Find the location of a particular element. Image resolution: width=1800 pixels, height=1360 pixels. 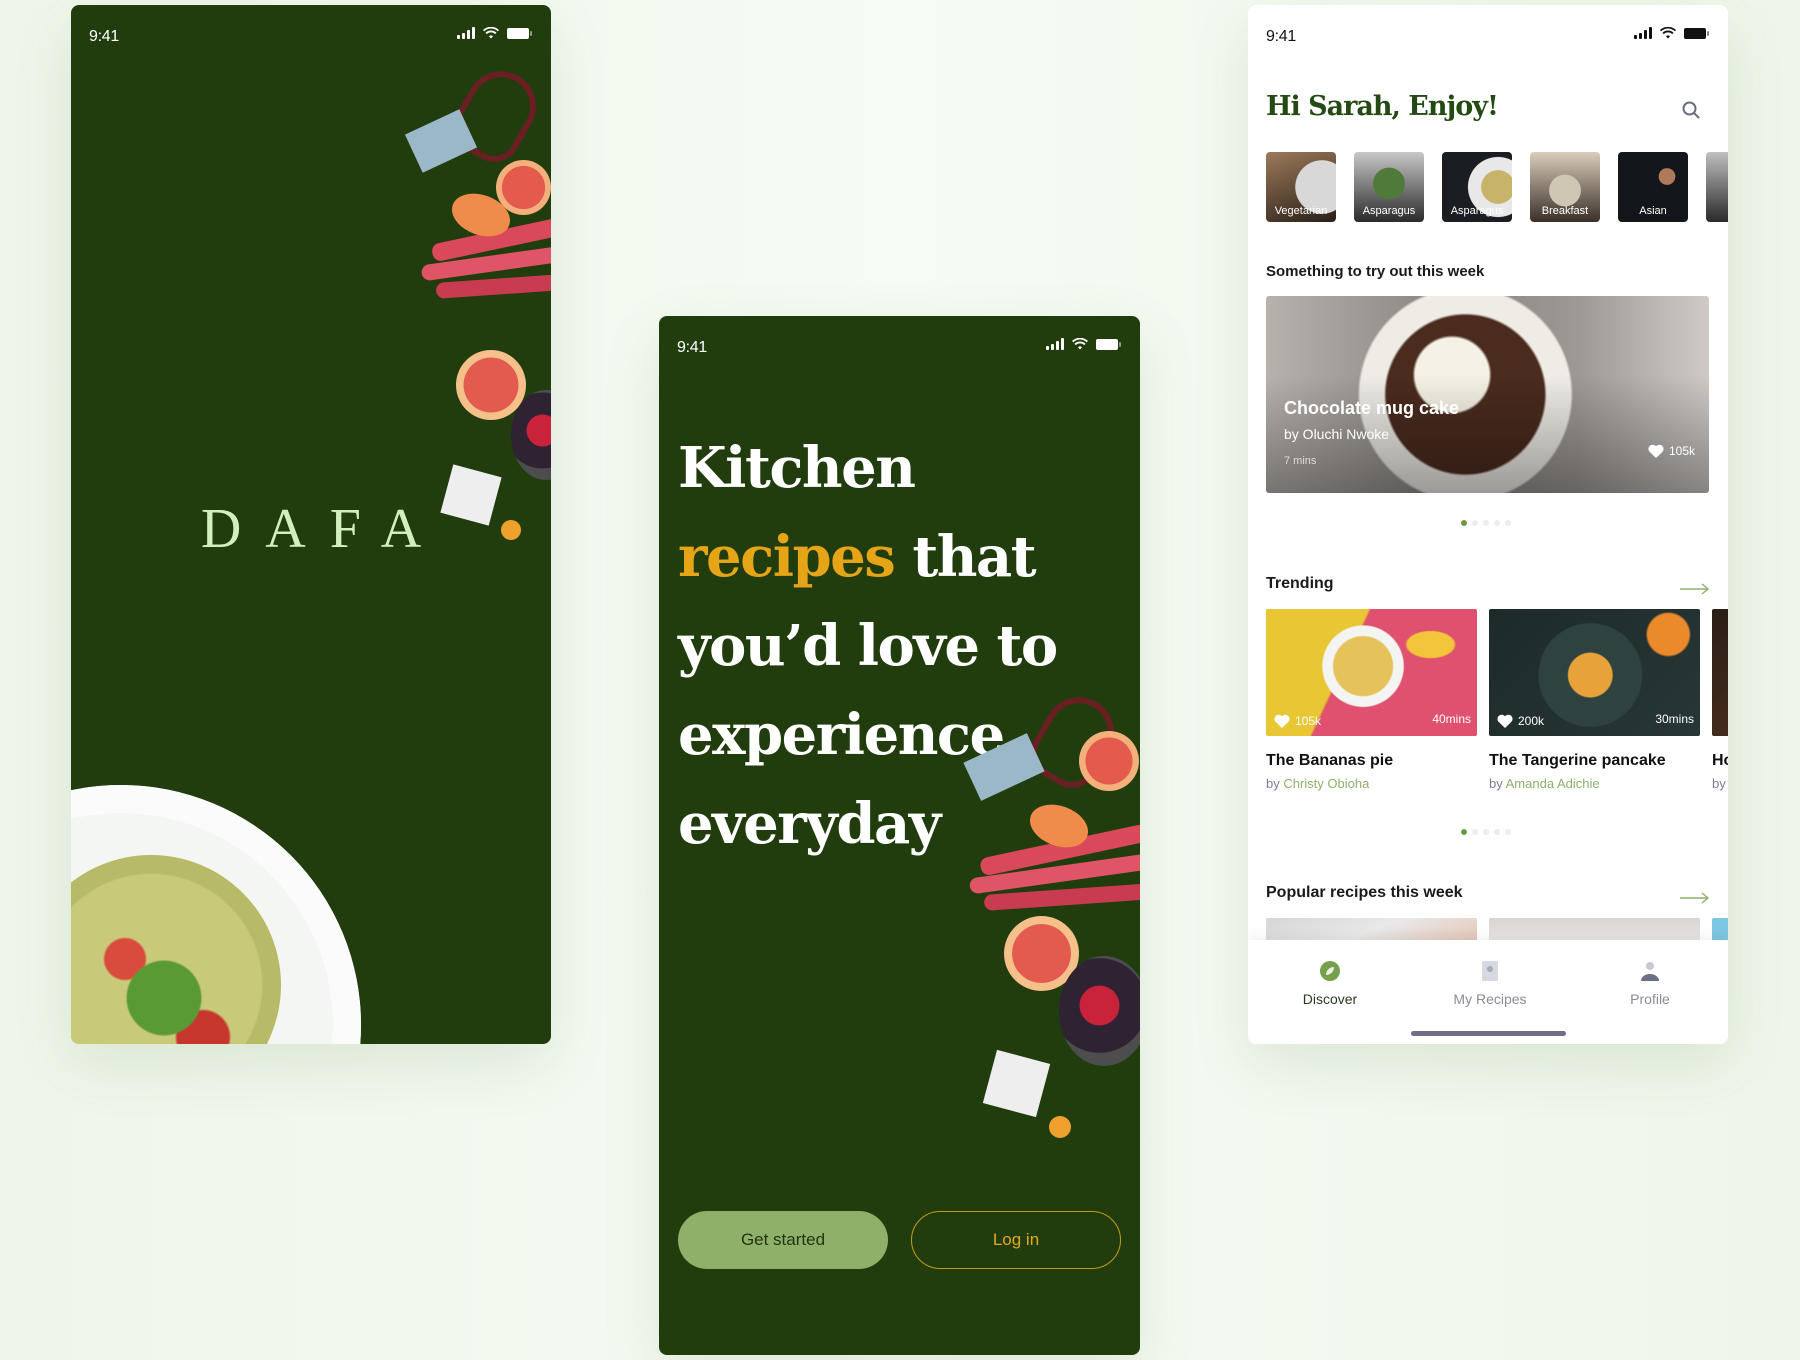

category-chip: Breakfast is located at coordinates (1565, 187).